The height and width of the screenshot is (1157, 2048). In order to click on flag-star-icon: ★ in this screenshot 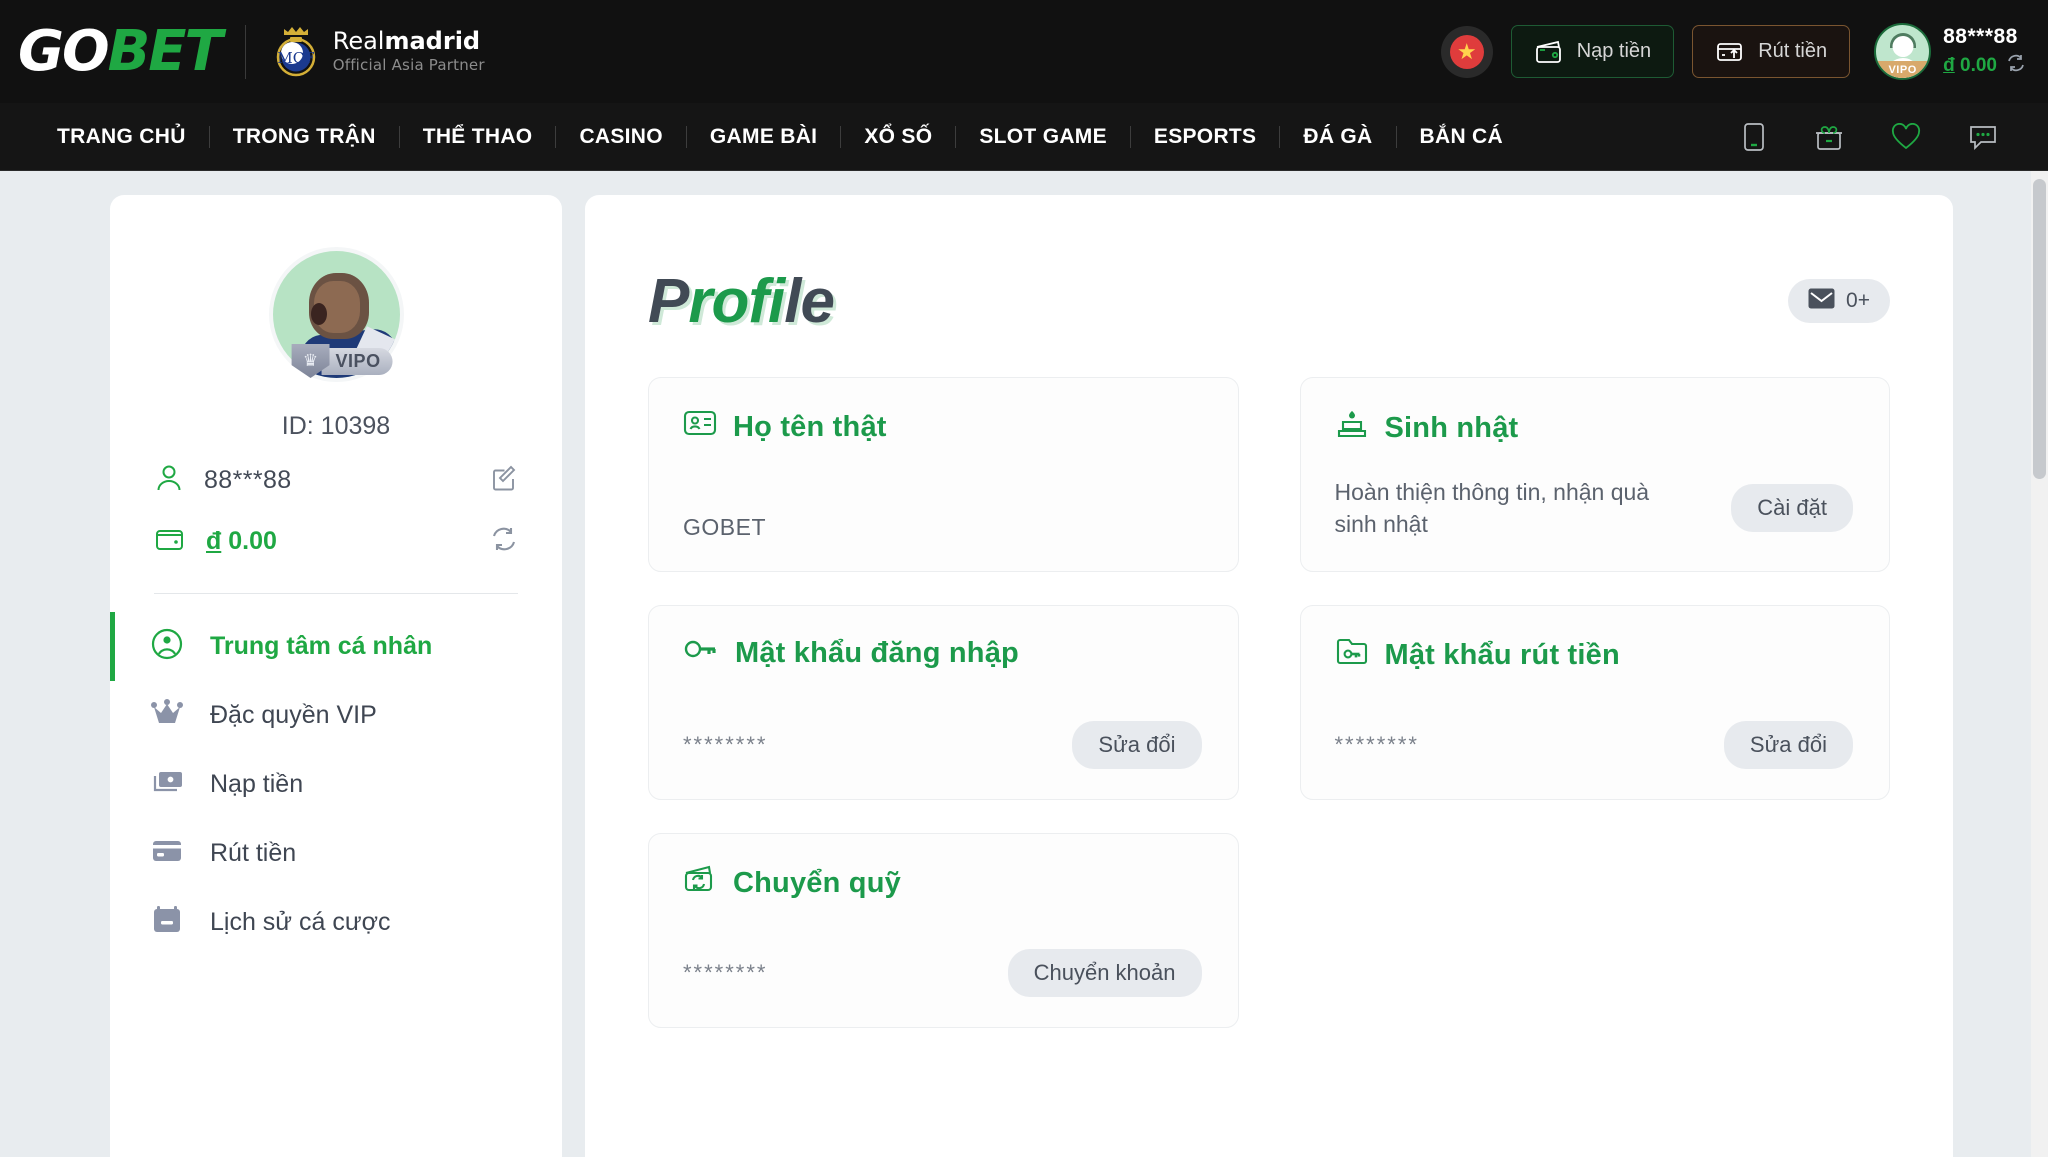, I will do `click(1466, 51)`.